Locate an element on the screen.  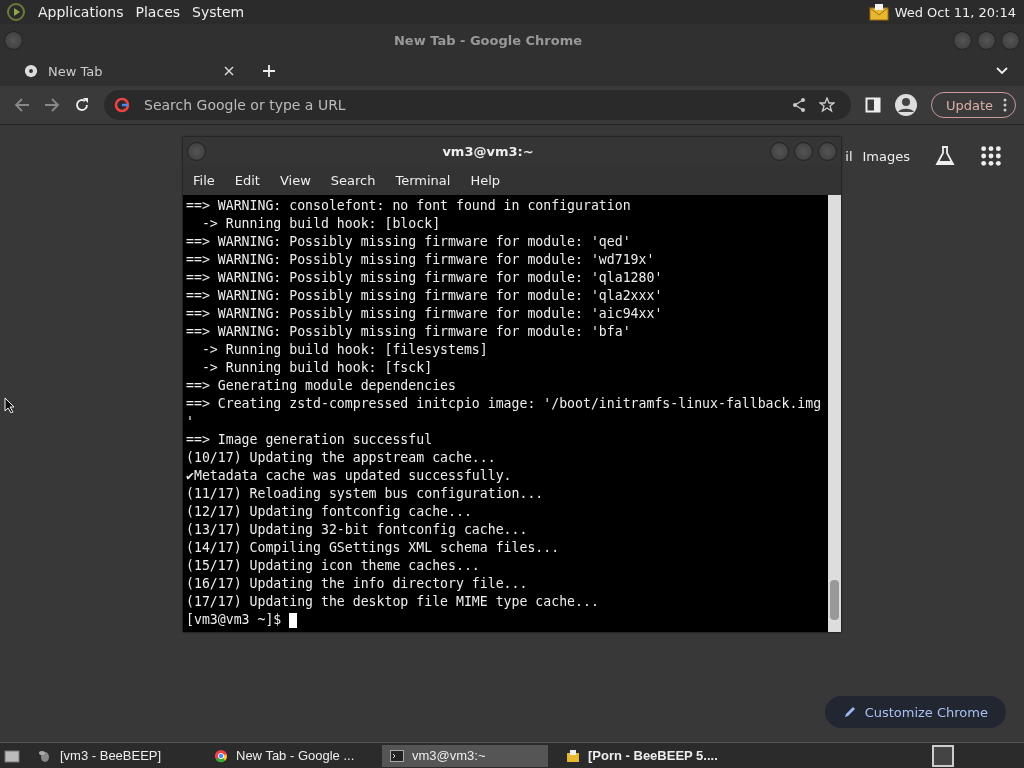
menu-item: Edit is located at coordinates (247, 180).